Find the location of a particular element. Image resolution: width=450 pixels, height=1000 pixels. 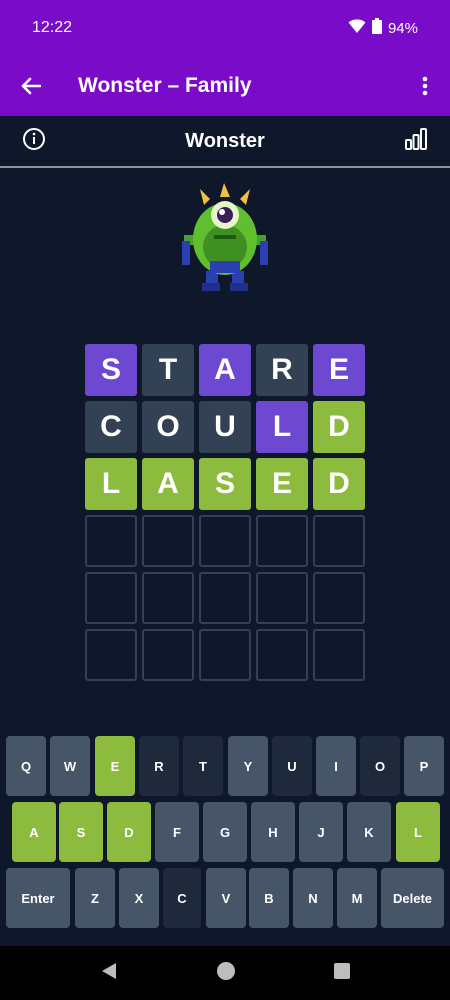

status-icons: 94% is located at coordinates (383, 28).